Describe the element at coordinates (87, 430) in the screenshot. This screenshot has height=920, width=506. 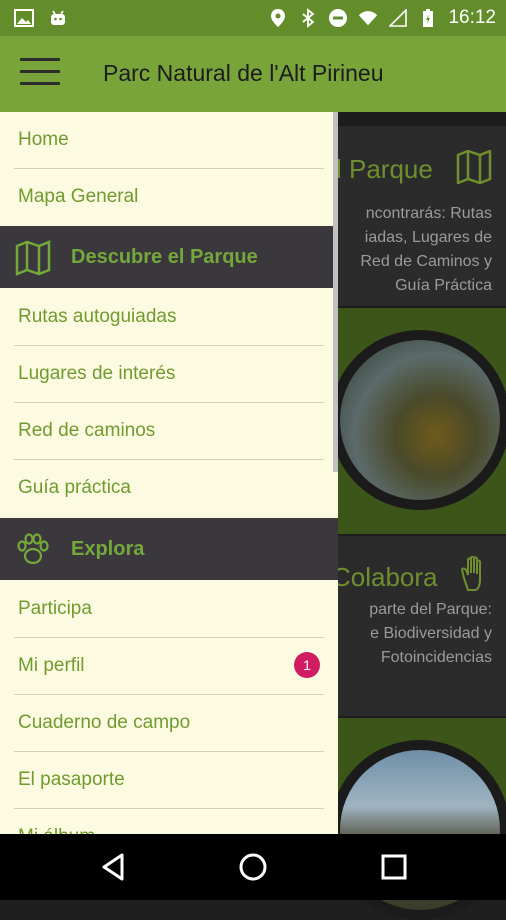
I see `drawer-item-label: Red de caminos` at that location.